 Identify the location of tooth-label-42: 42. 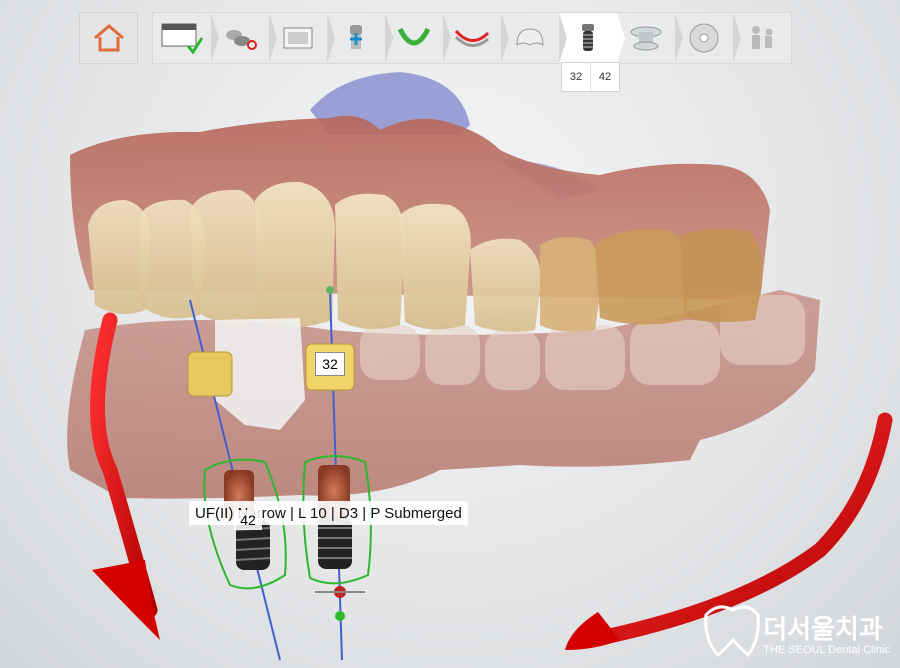
(248, 520).